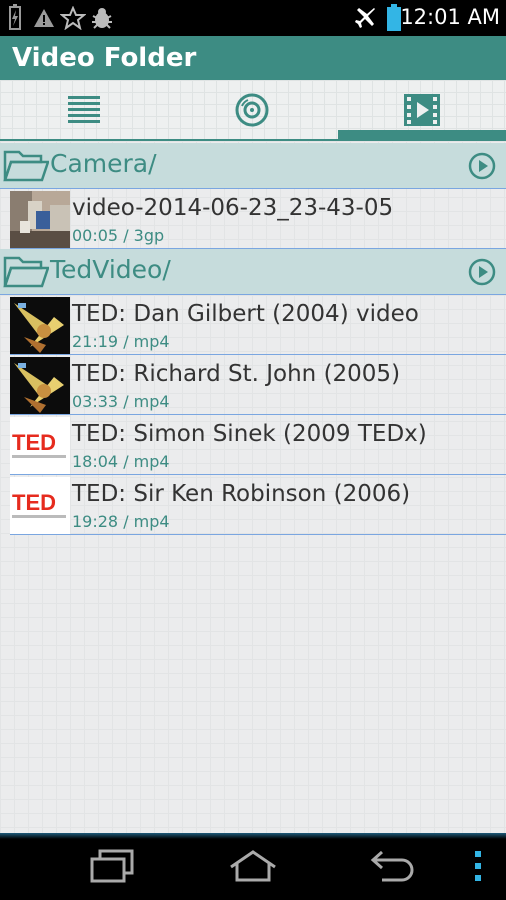 The width and height of the screenshot is (506, 900). I want to click on title-bar: Video Folder, so click(253, 58).